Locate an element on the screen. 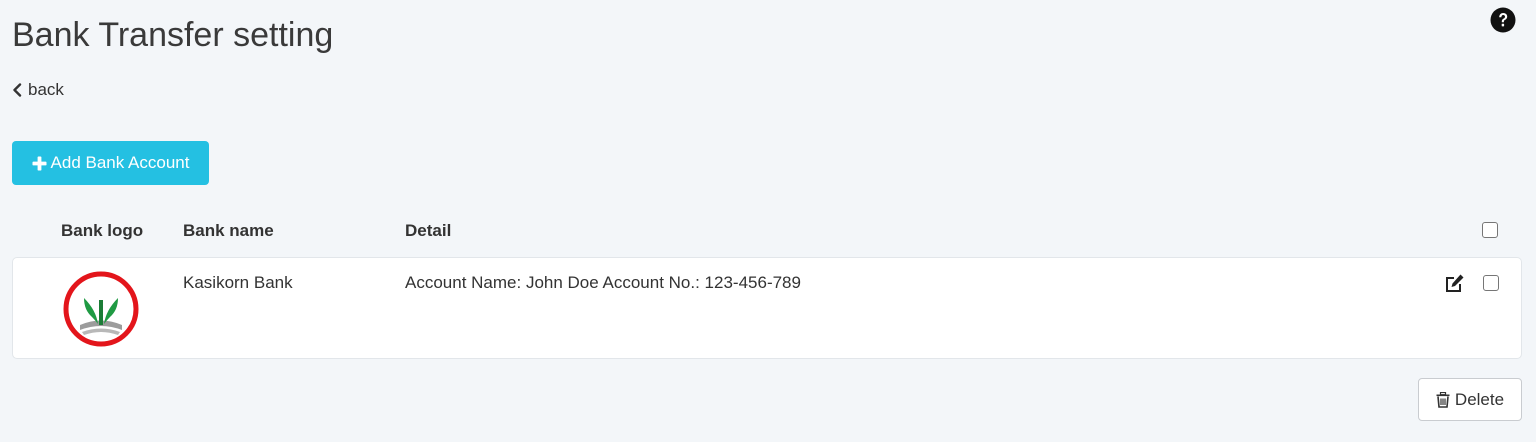  bank-name-cell: Kasikorn Bank is located at coordinates (238, 282).